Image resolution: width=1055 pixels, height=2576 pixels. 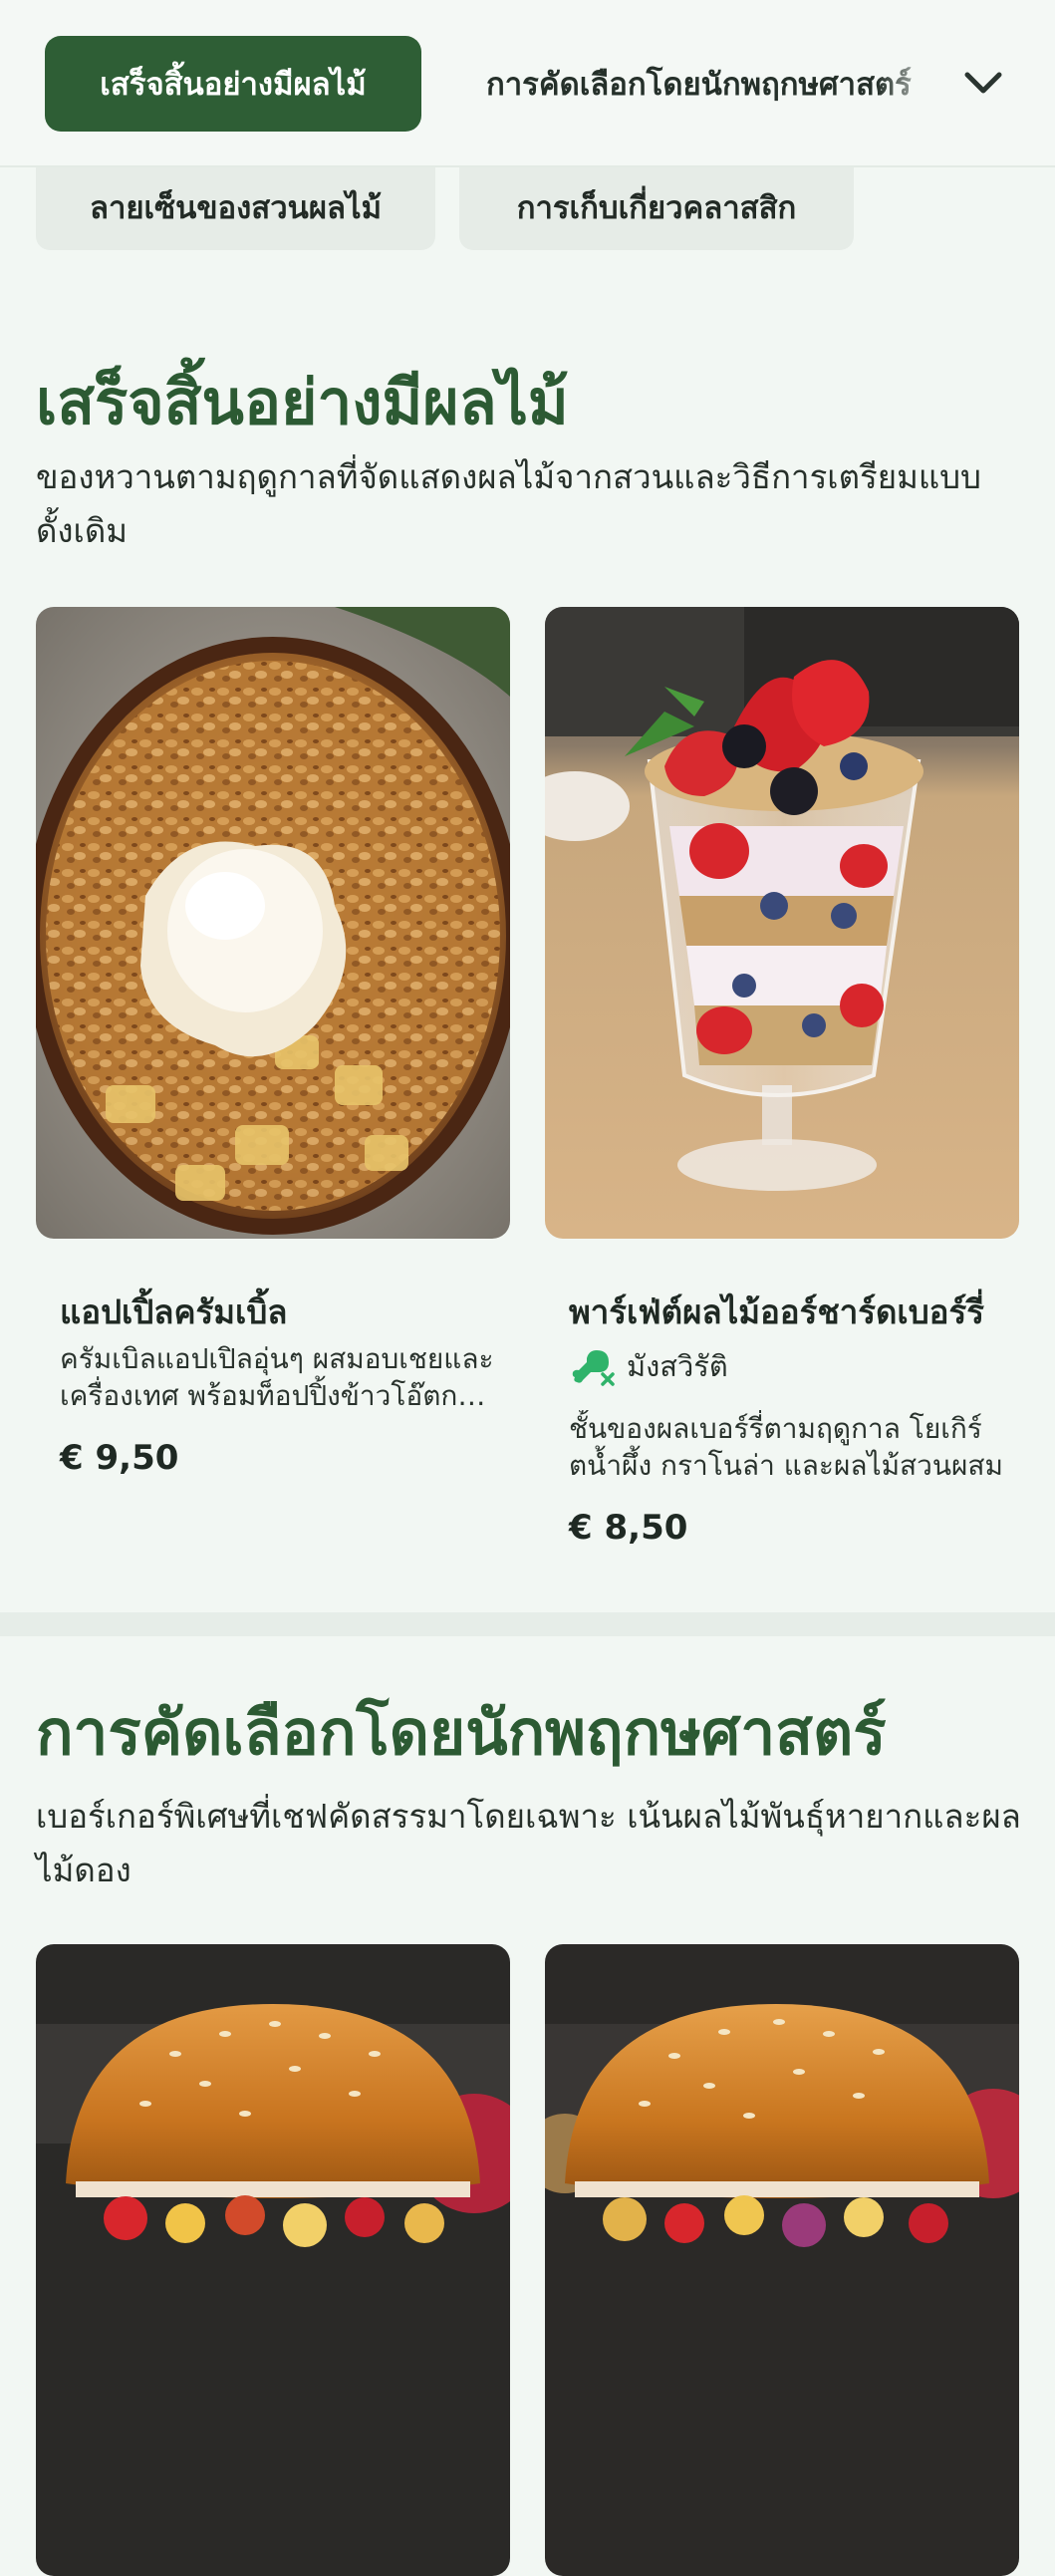 I want to click on chevron-down-icon, so click(x=983, y=83).